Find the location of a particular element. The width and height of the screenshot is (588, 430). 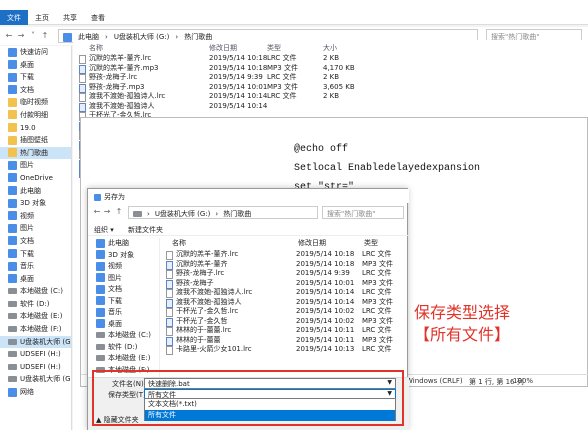

file-row: 干杯光了-金久哲.lrc 2019/5/14 10:02 LRC 文件 is located at coordinates (284, 312).